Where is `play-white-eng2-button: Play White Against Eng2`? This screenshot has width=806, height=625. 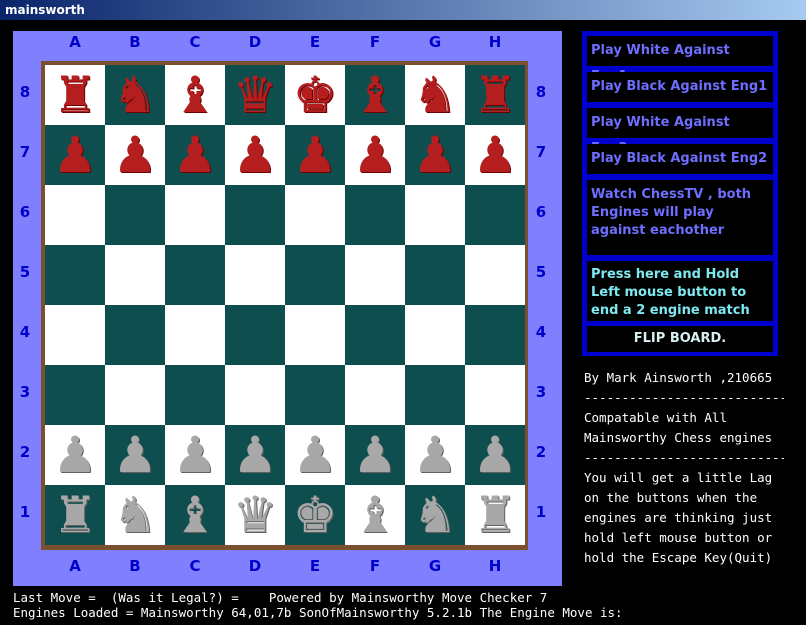
play-white-eng2-button: Play White Against Eng2 is located at coordinates (680, 132).